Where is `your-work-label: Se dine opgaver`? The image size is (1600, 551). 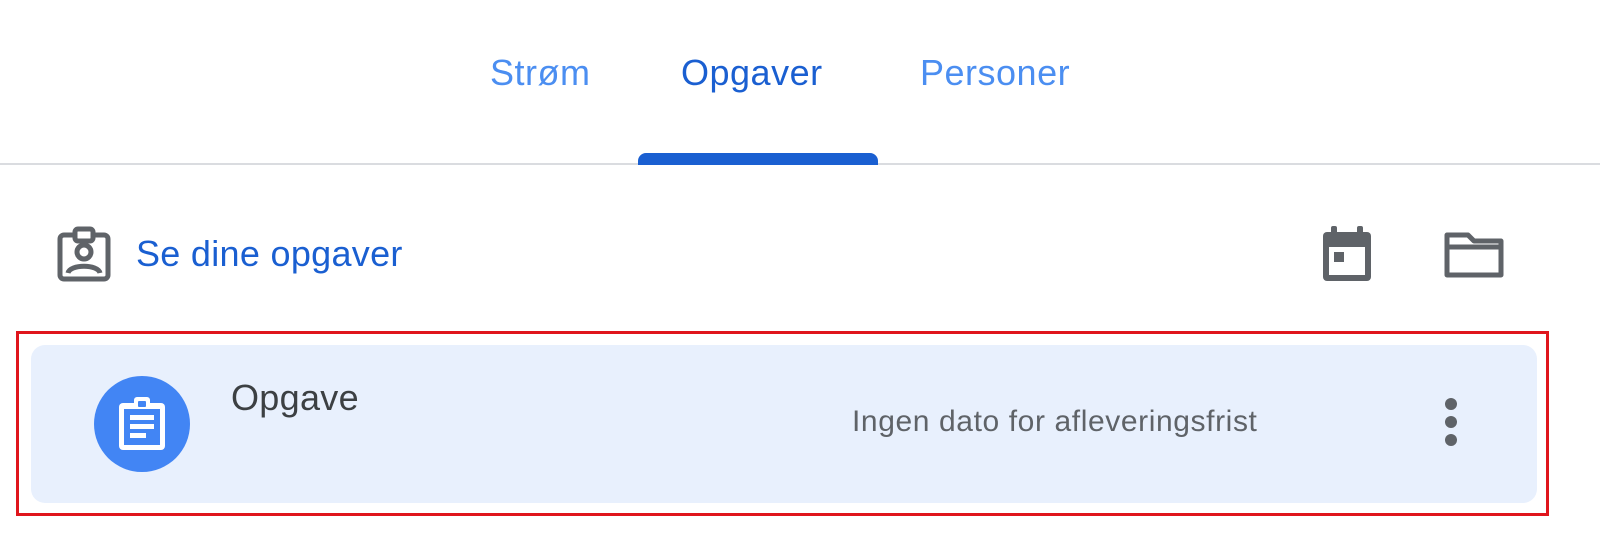
your-work-label: Se dine opgaver is located at coordinates (269, 253).